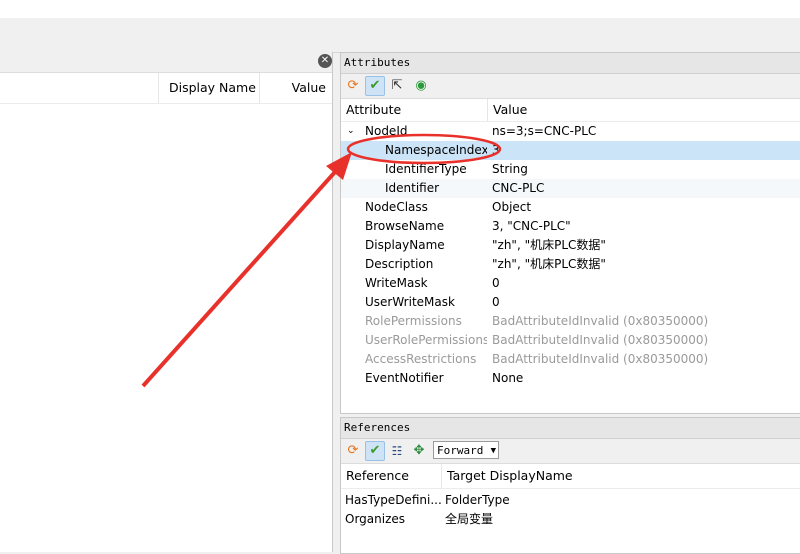 The width and height of the screenshot is (800, 554). I want to click on chevron-down-icon: ⌄, so click(351, 131).